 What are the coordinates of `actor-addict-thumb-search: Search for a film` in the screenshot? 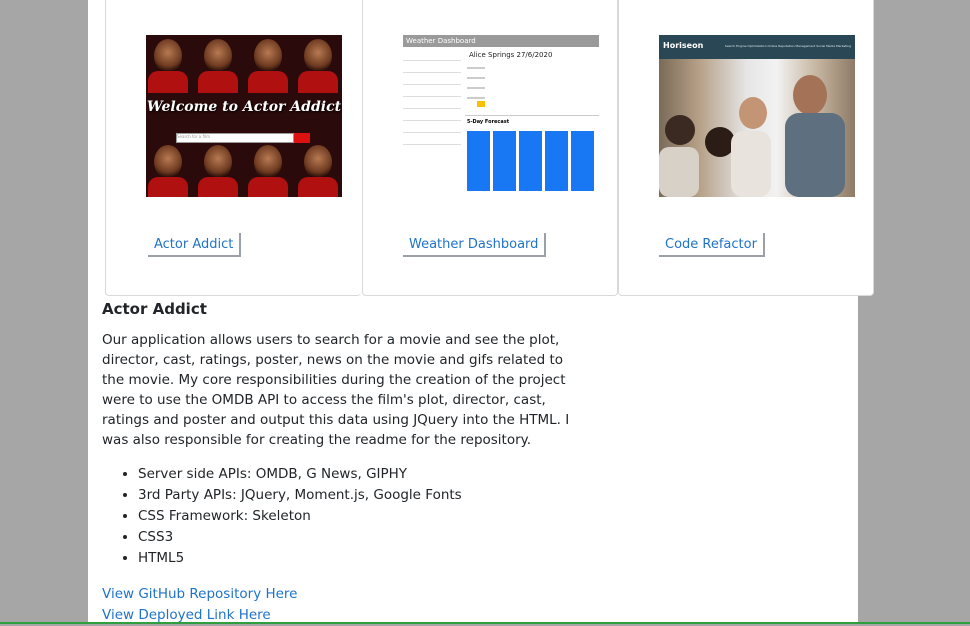 It's located at (235, 138).